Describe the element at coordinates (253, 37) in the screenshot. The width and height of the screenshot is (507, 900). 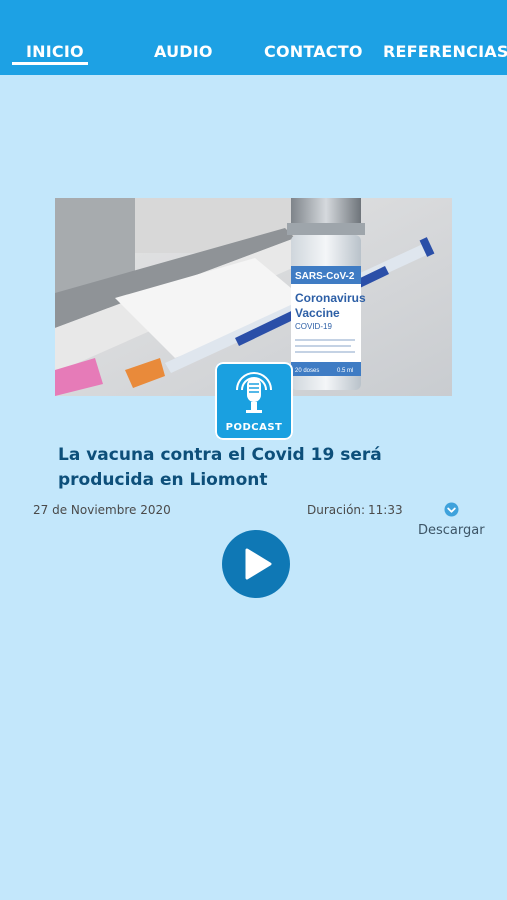
I see `top-nav-bar: INICIO AUDIO CONTACTO REFERENCIAS` at that location.